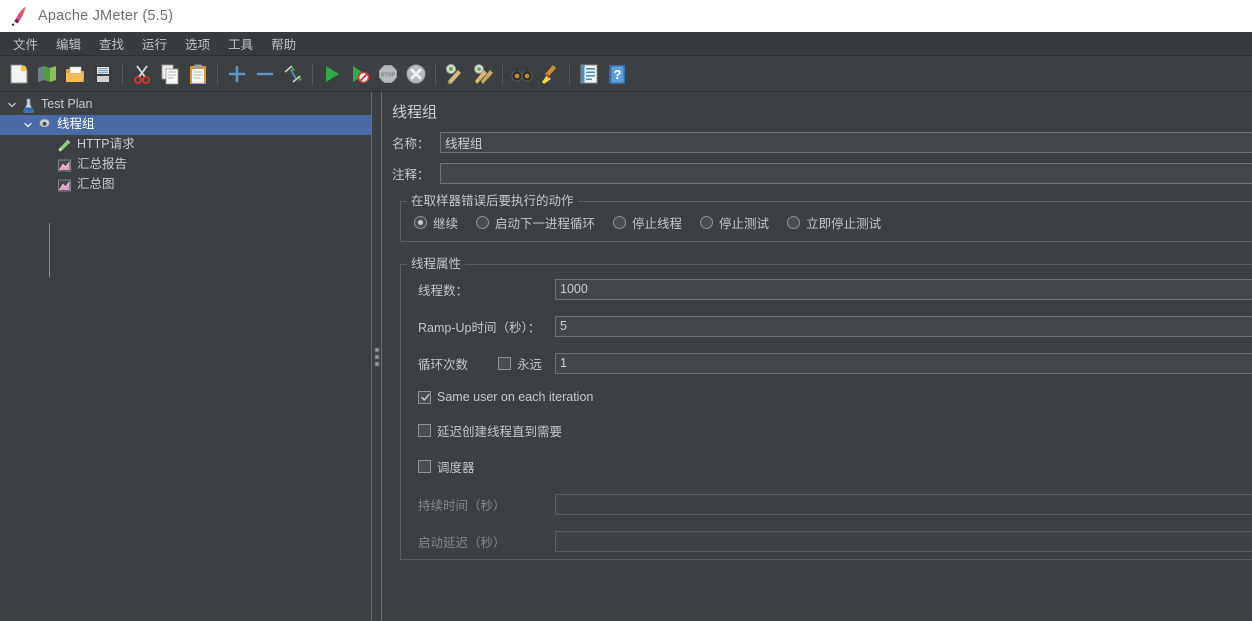 The image size is (1252, 621). I want to click on menu-run: 运行, so click(154, 44).